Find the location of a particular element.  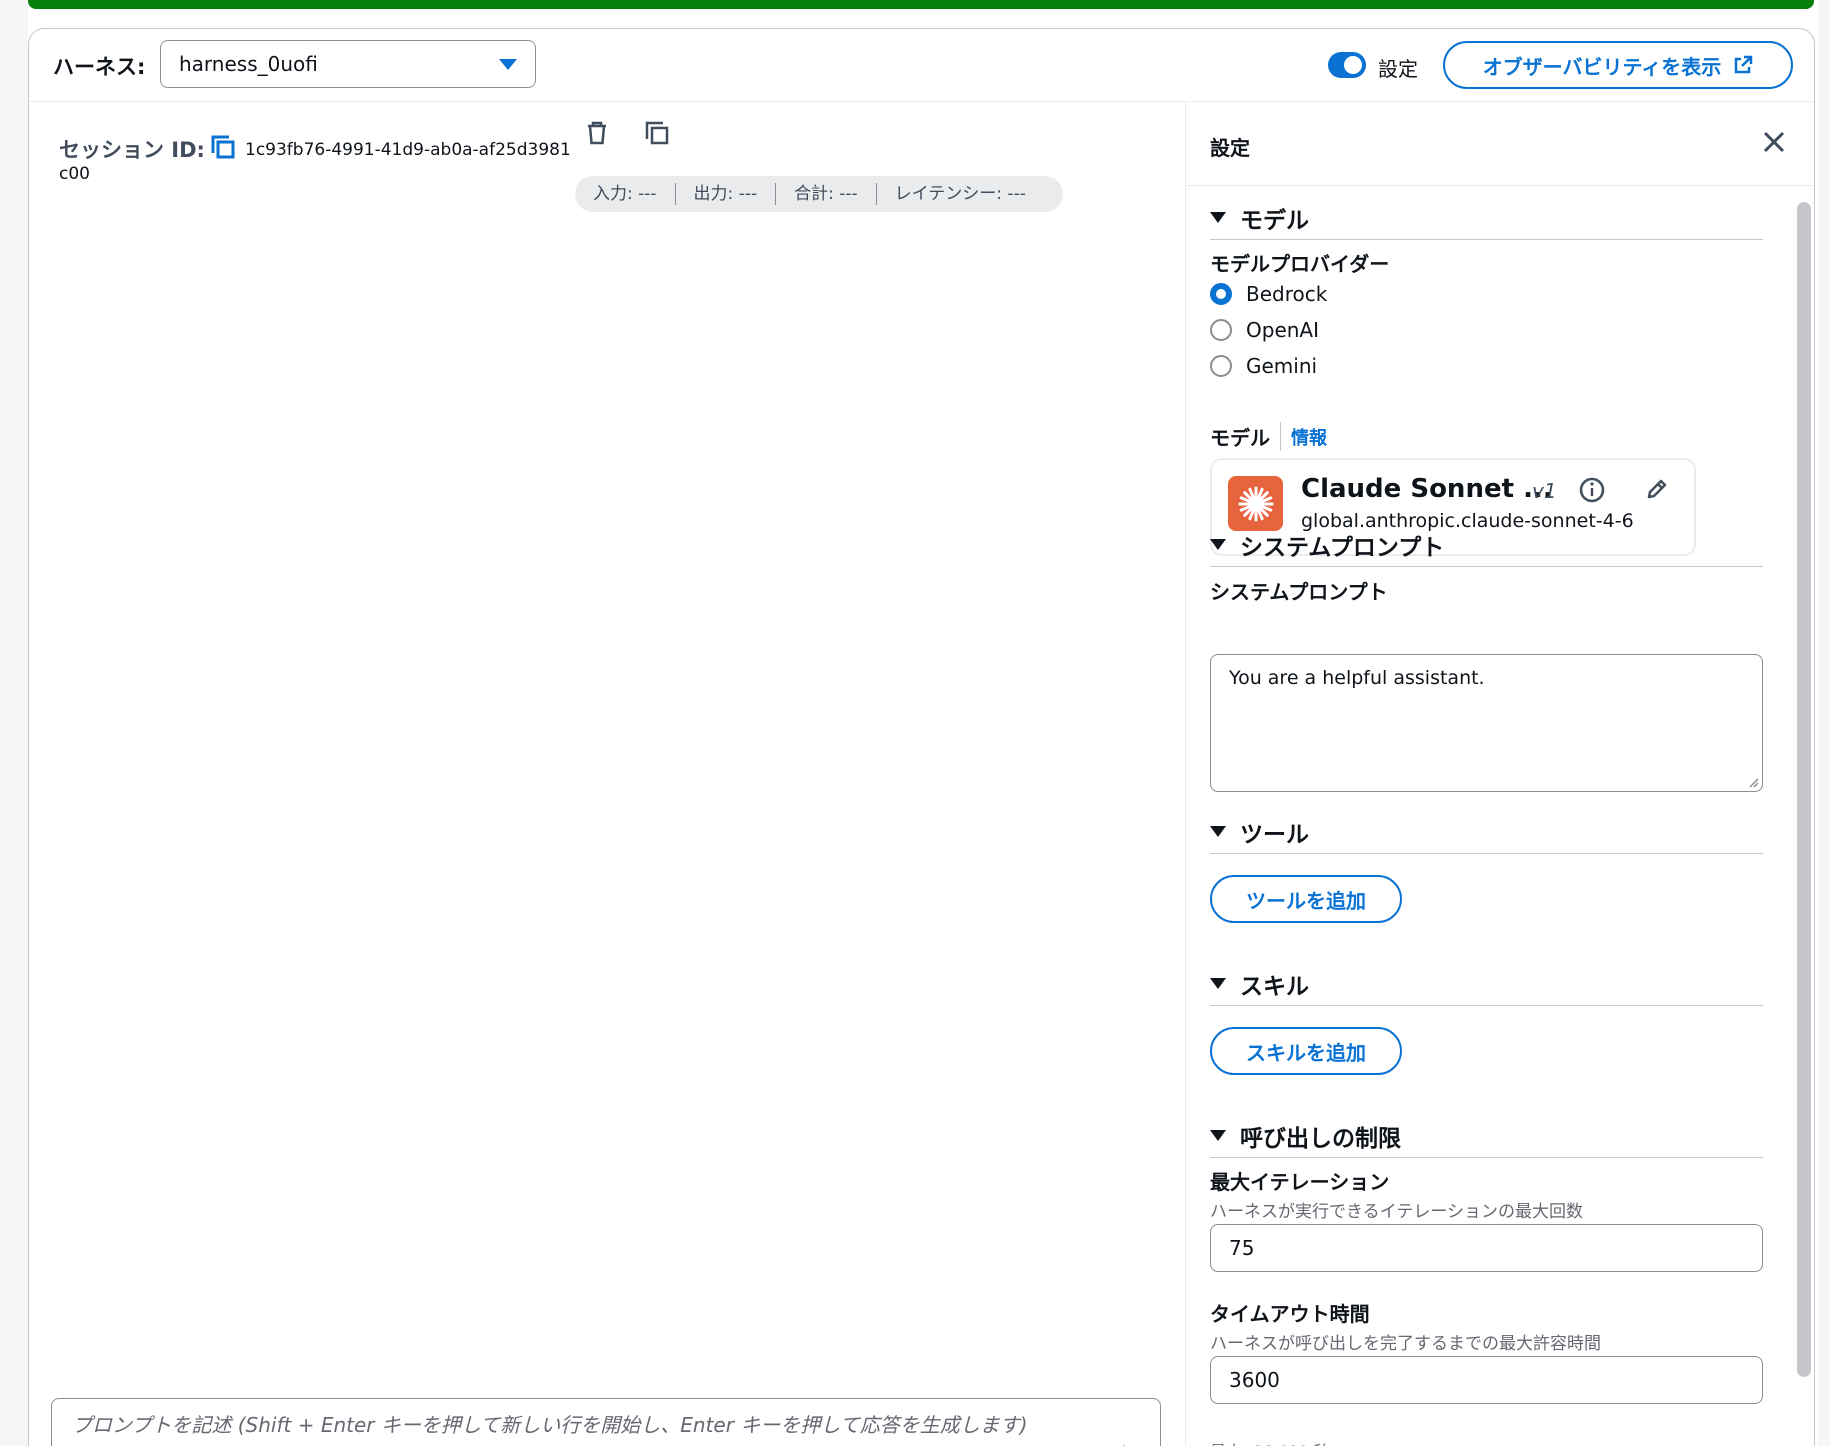

view-observability-button: オブザーバビリティを表示 is located at coordinates (1618, 65).